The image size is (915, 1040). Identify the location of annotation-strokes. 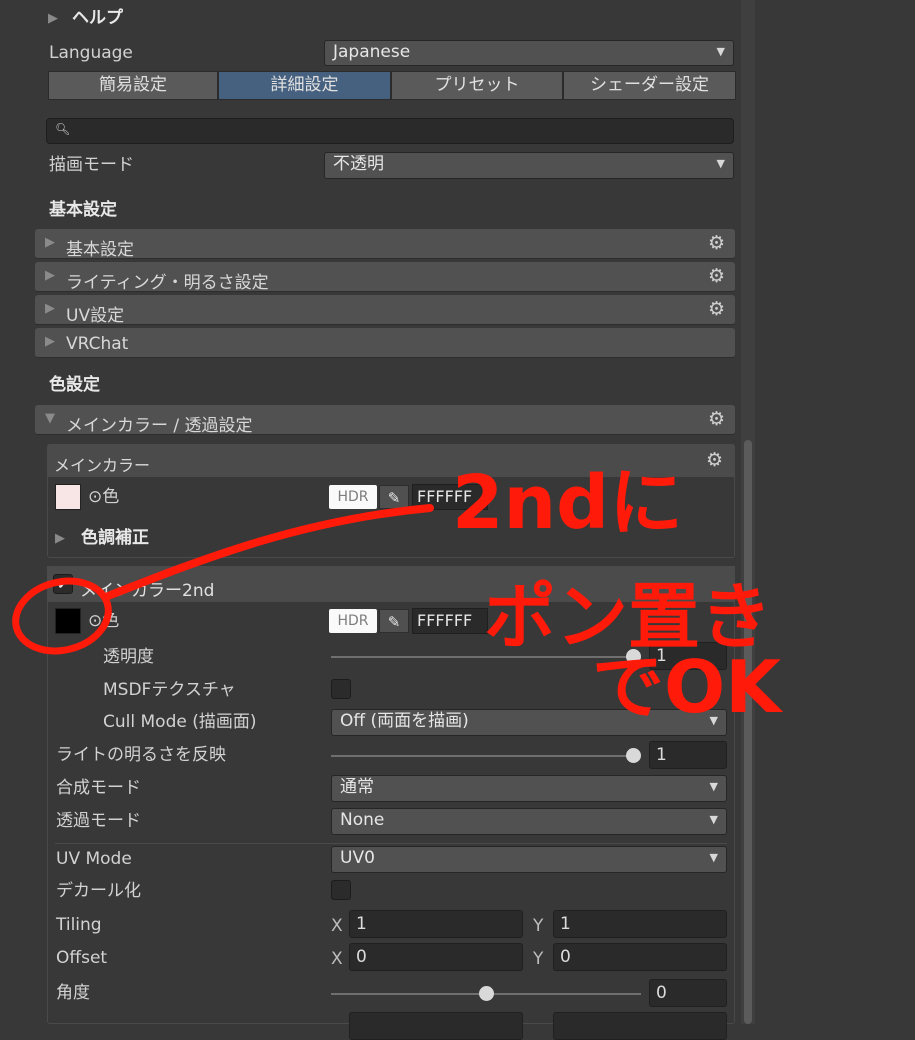
(223, 579).